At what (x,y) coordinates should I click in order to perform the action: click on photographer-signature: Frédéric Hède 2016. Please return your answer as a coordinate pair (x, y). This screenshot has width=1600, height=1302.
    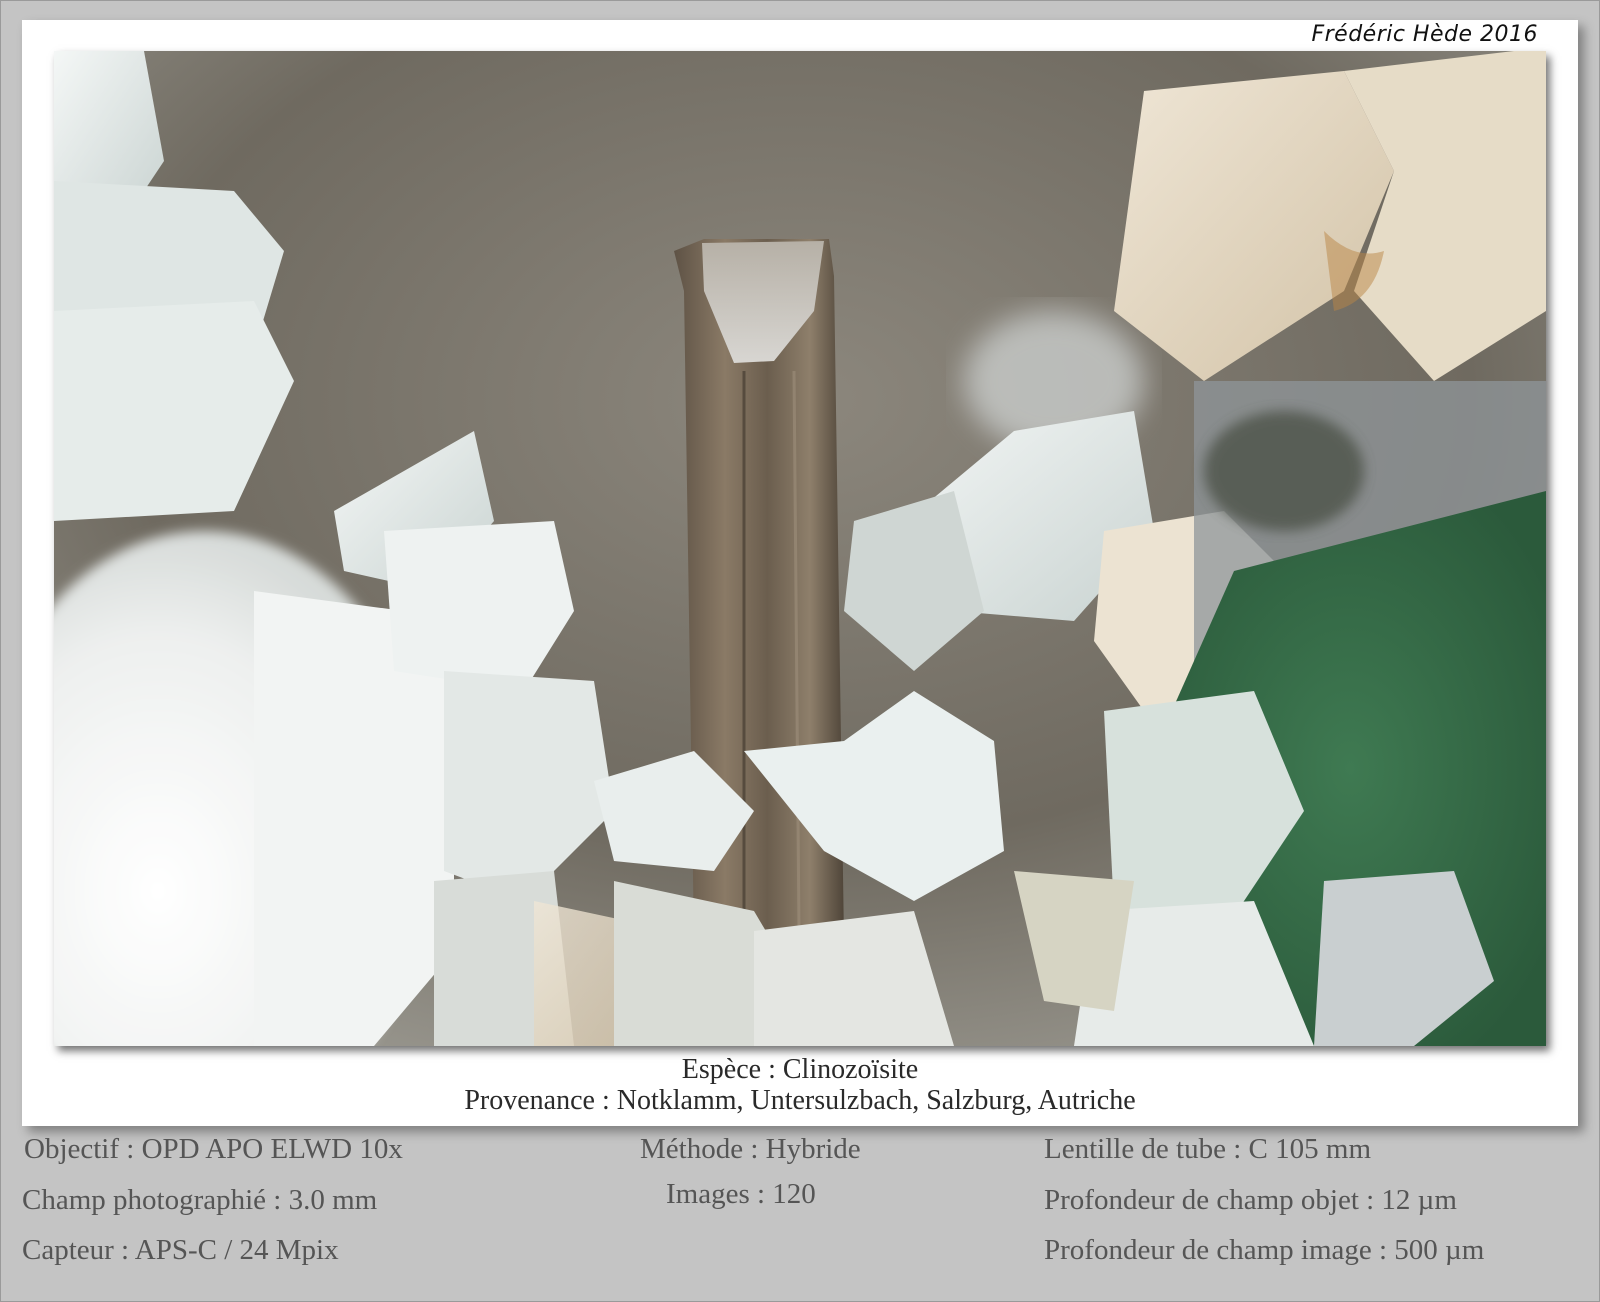
    Looking at the image, I should click on (1424, 34).